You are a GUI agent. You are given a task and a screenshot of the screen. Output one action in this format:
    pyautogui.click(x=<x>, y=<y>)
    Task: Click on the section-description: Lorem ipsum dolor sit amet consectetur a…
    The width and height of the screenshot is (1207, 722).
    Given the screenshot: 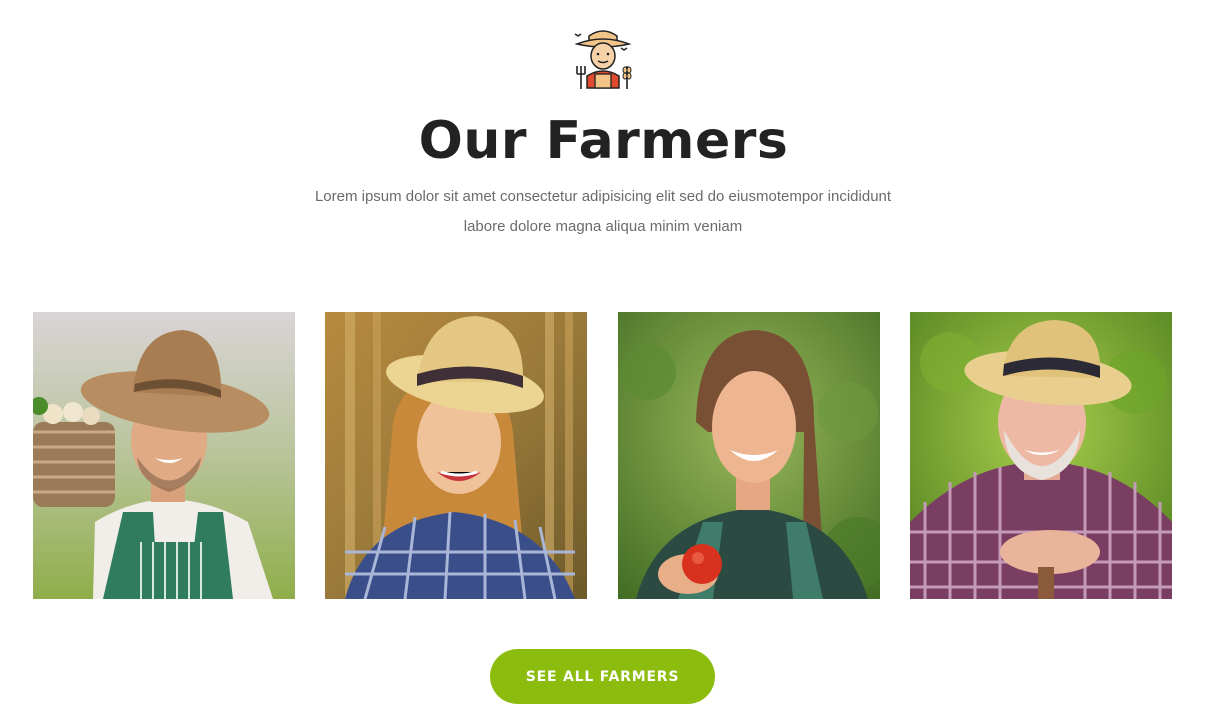 What is the action you would take?
    pyautogui.click(x=603, y=211)
    